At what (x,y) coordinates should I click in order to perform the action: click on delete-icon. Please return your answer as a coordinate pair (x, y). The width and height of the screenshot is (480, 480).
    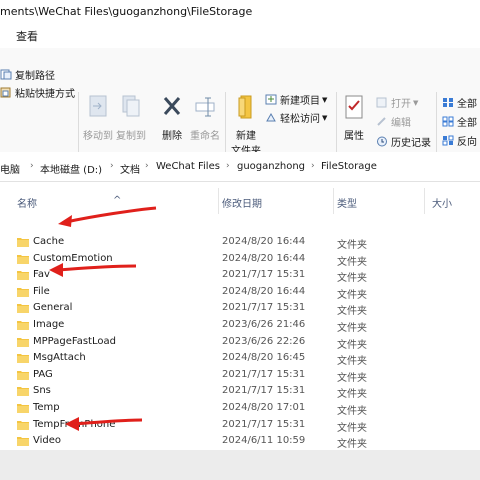
    Looking at the image, I should click on (172, 106).